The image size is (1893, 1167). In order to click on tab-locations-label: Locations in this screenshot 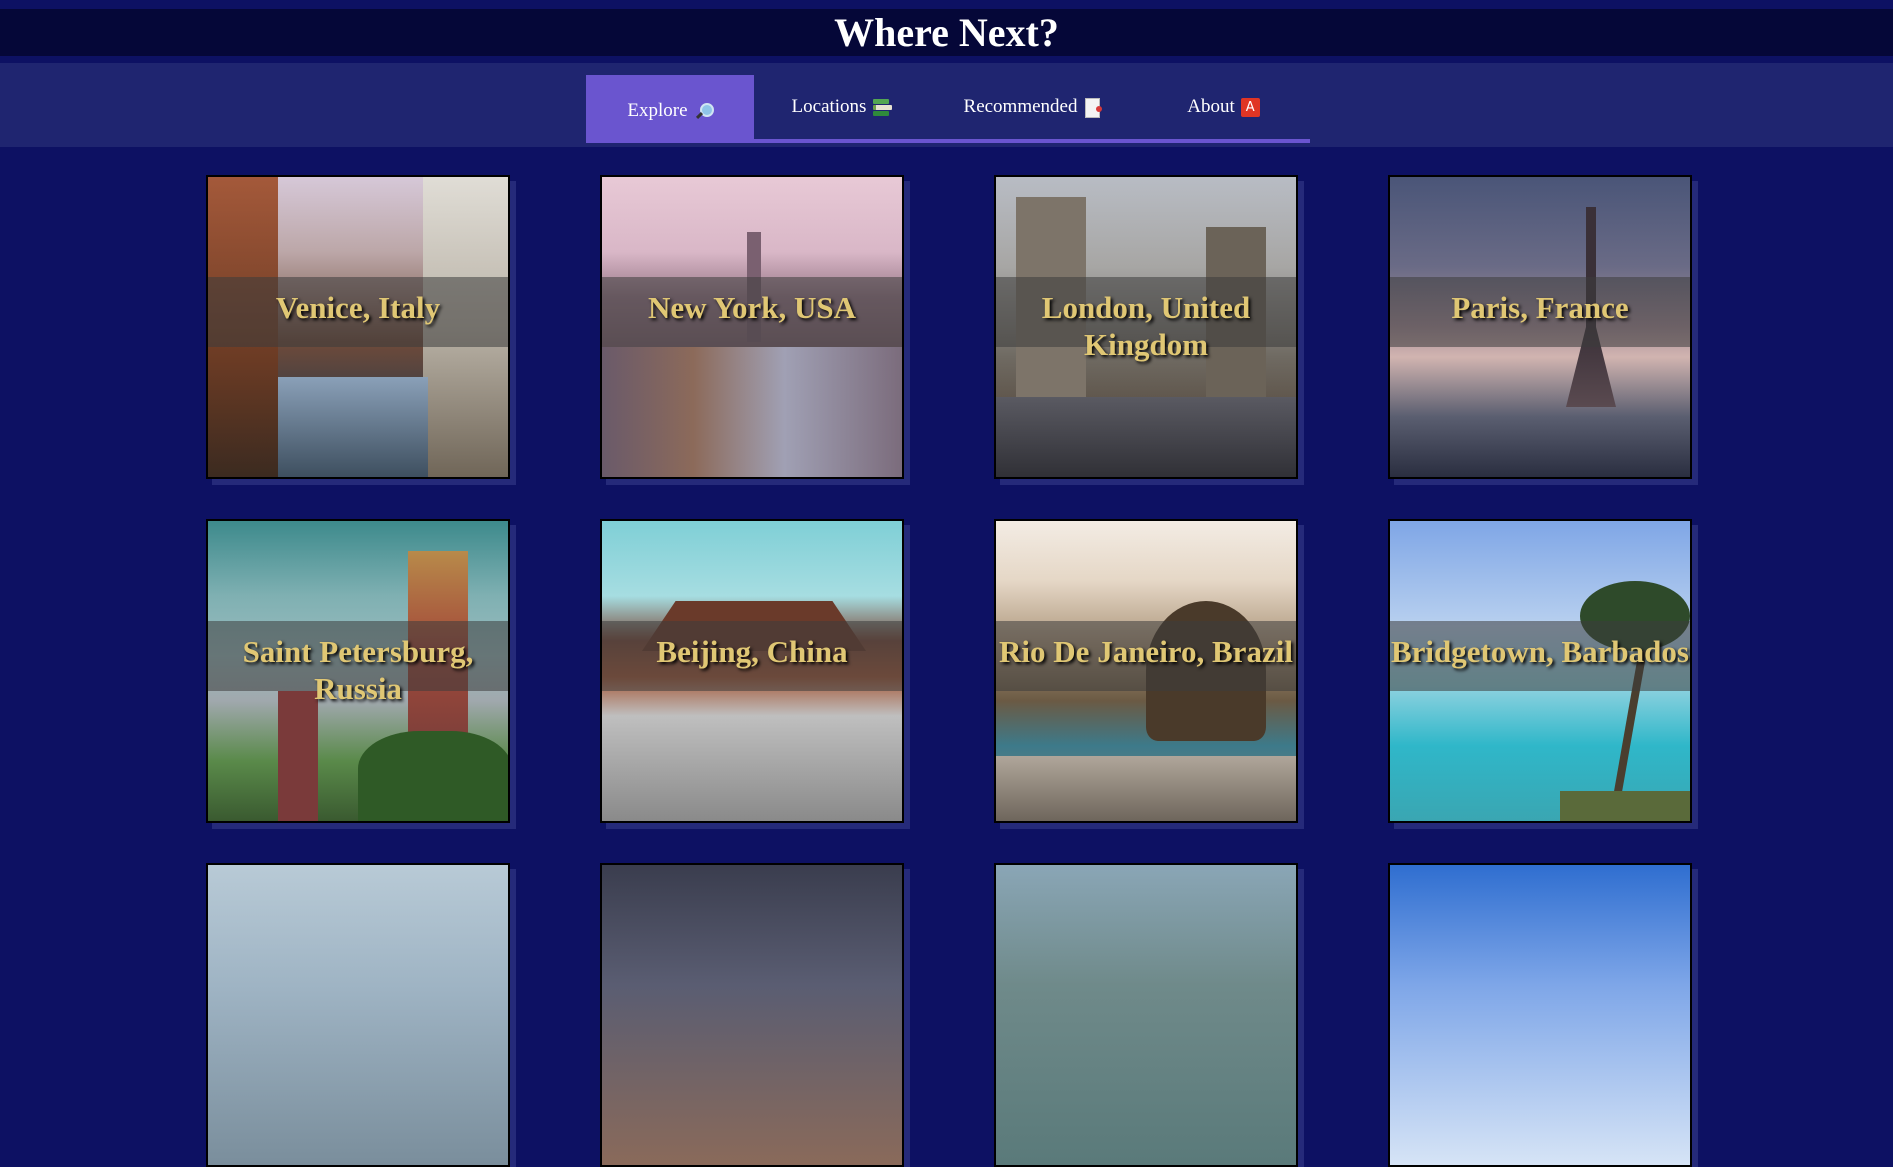, I will do `click(829, 106)`.